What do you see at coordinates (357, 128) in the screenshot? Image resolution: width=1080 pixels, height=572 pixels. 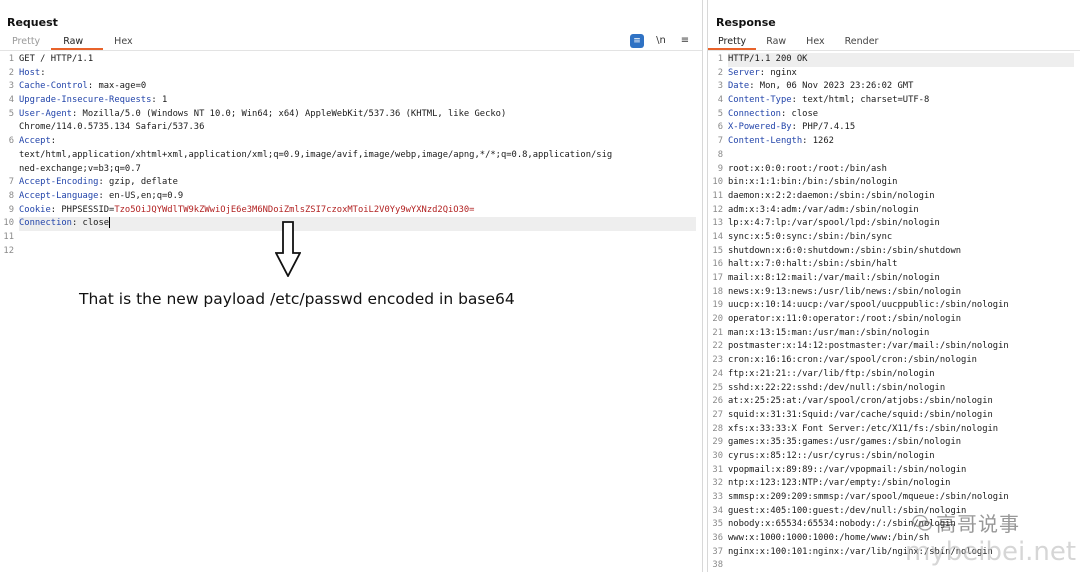 I see `line-content: Chrome/114.0.5735.134 Safari/537.36` at bounding box center [357, 128].